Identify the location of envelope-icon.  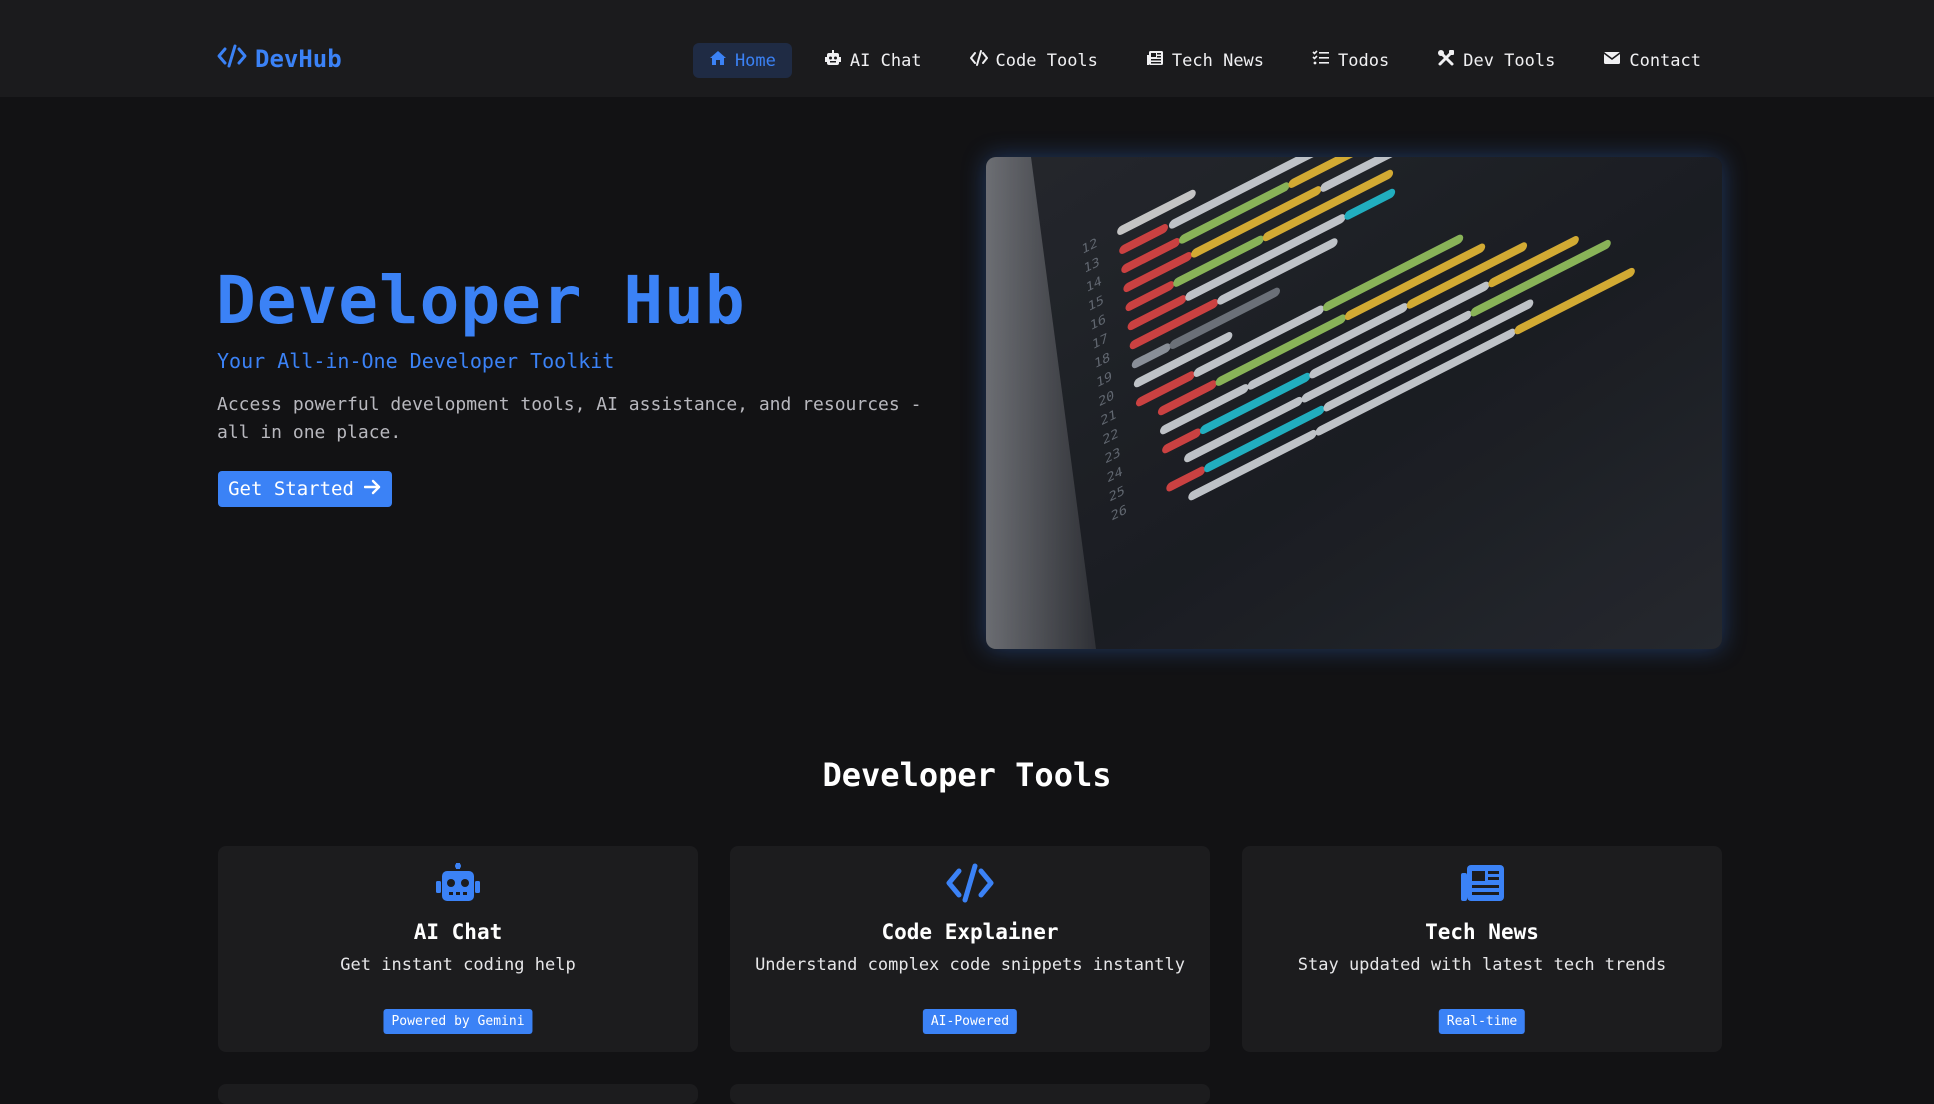
(1612, 60).